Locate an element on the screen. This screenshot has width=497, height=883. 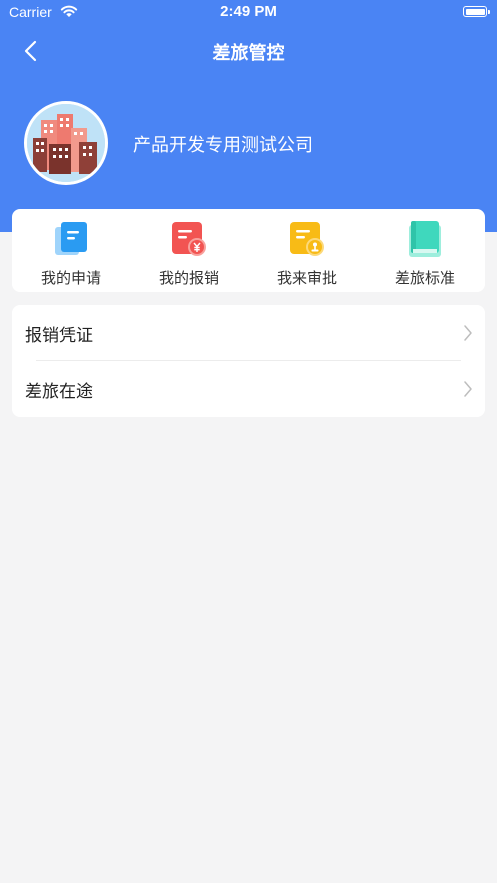
approval-stamp-icon is located at coordinates (307, 239).